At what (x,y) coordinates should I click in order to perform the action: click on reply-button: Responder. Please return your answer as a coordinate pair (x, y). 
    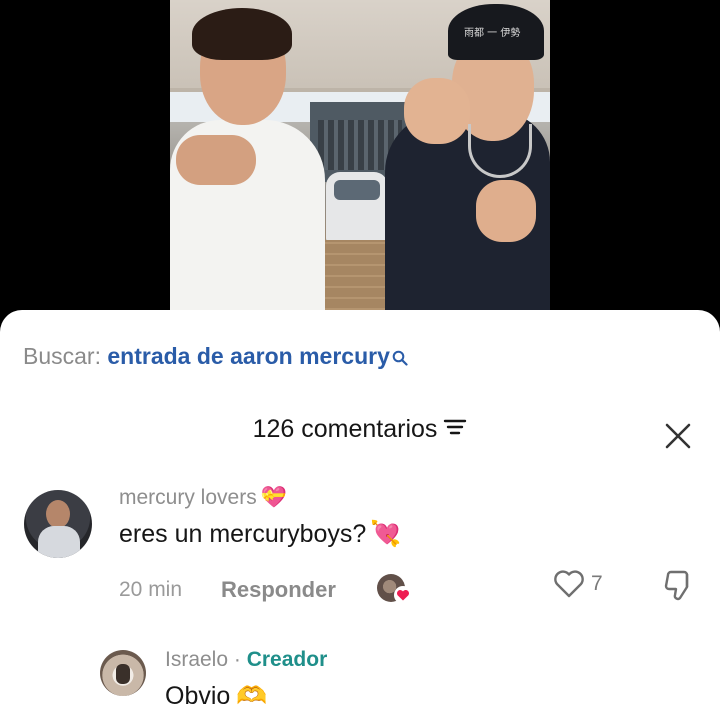
    Looking at the image, I should click on (278, 590).